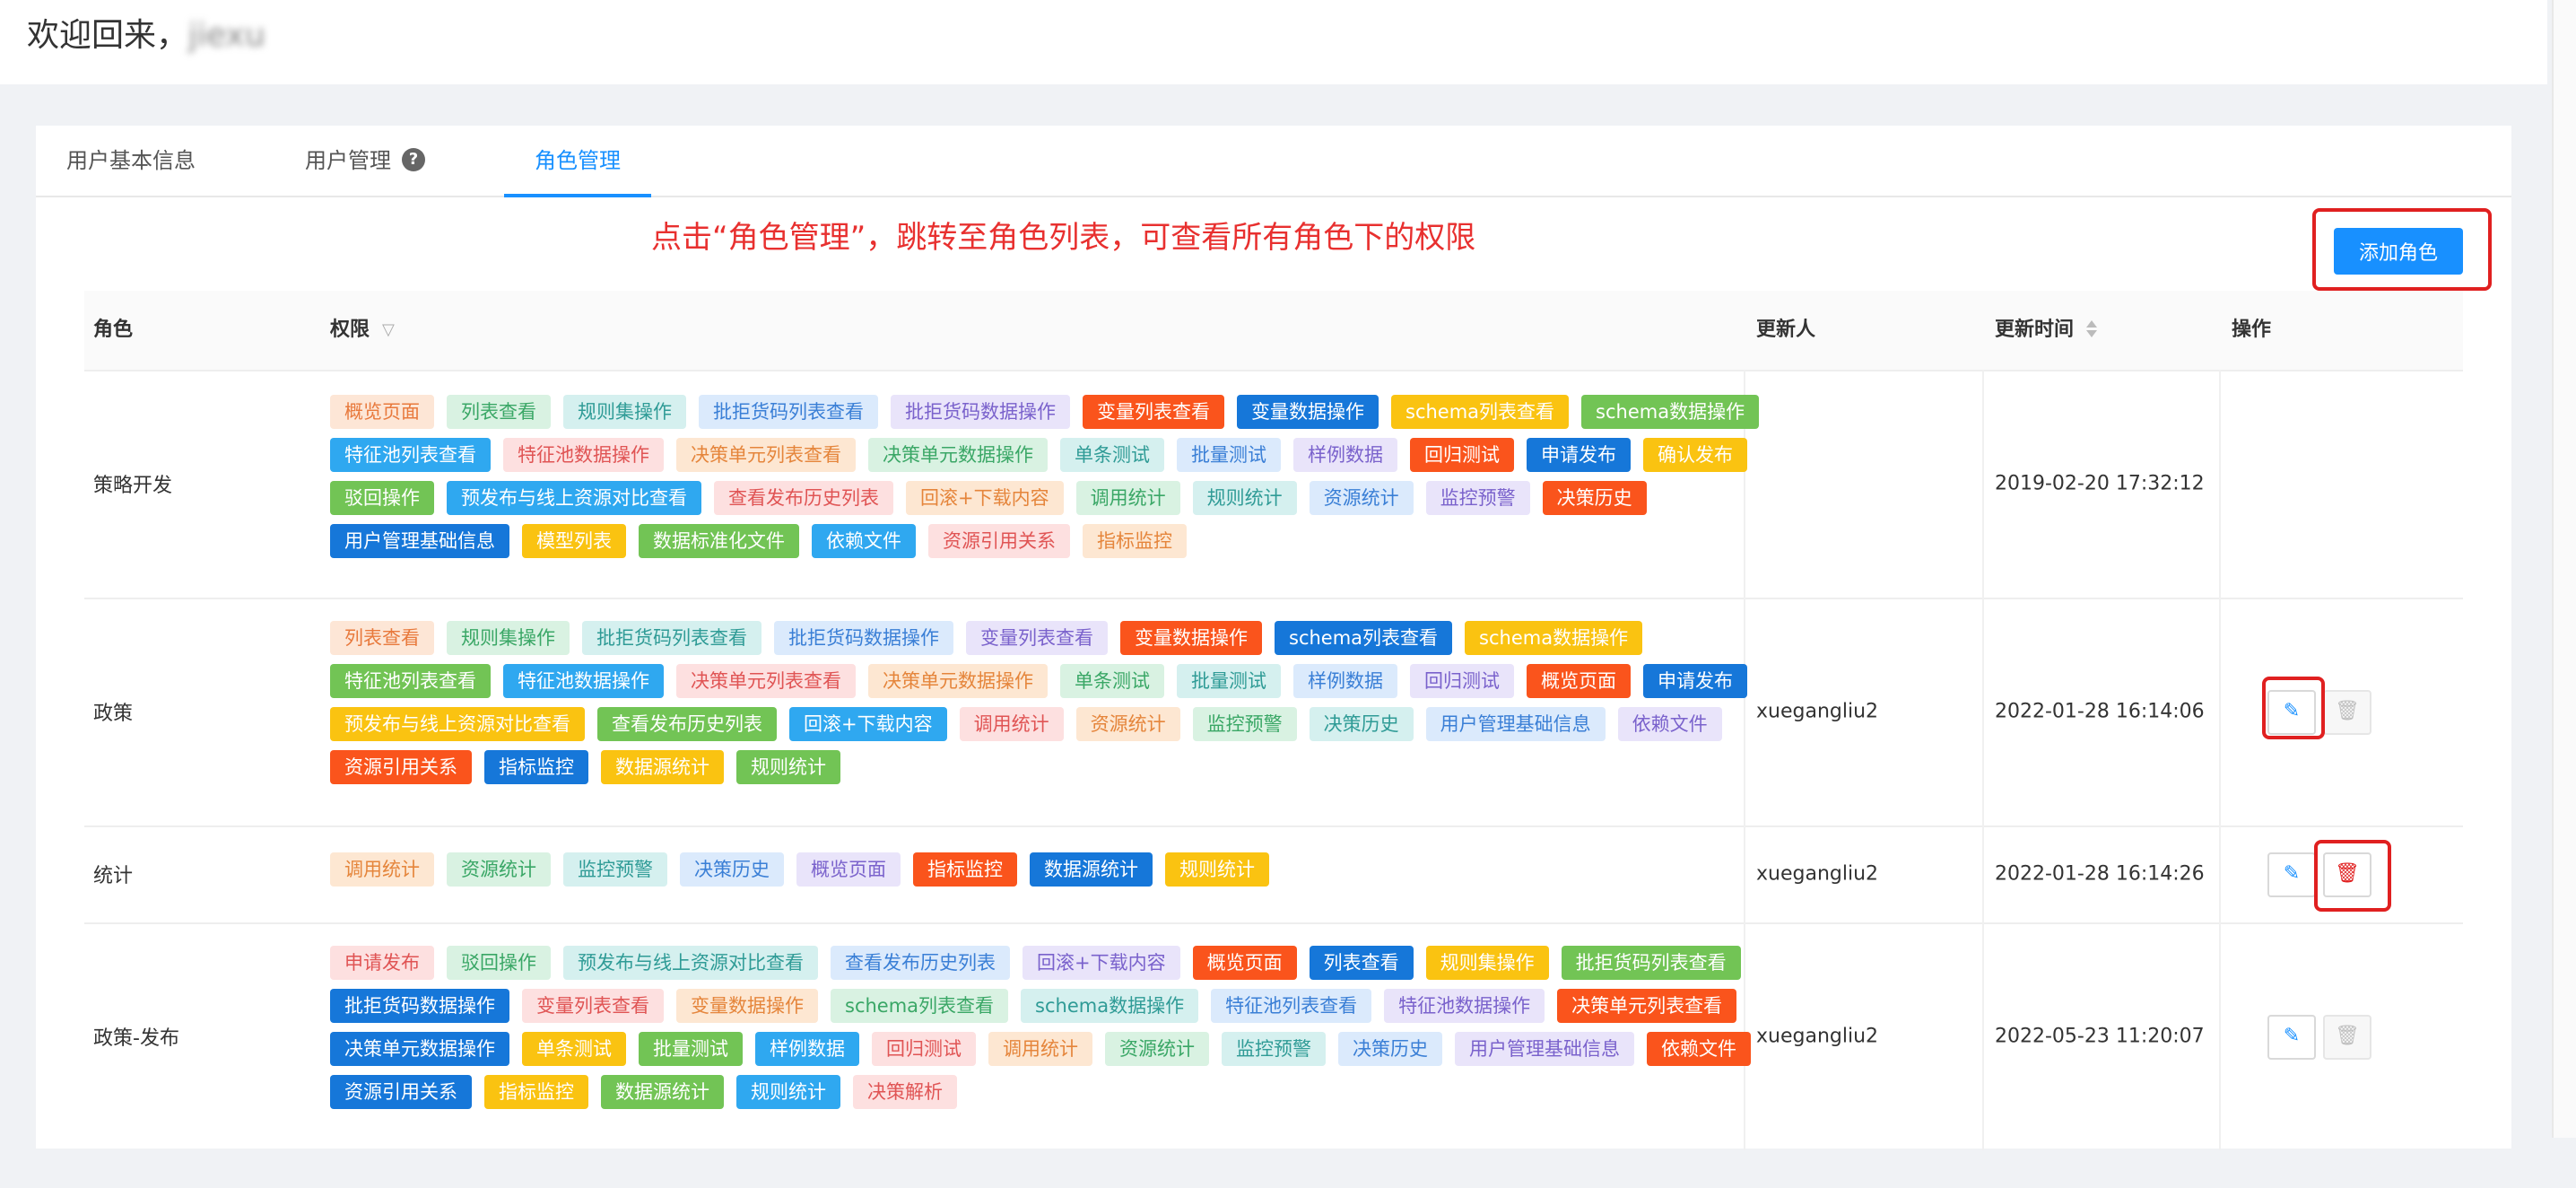  I want to click on permission-tag: 批拒货码数据操作, so click(980, 412).